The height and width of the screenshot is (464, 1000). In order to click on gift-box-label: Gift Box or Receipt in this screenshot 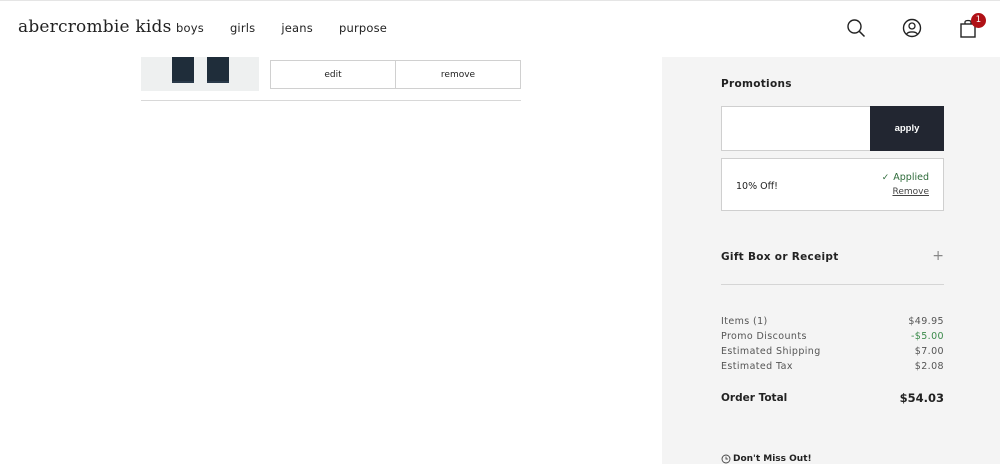, I will do `click(780, 257)`.